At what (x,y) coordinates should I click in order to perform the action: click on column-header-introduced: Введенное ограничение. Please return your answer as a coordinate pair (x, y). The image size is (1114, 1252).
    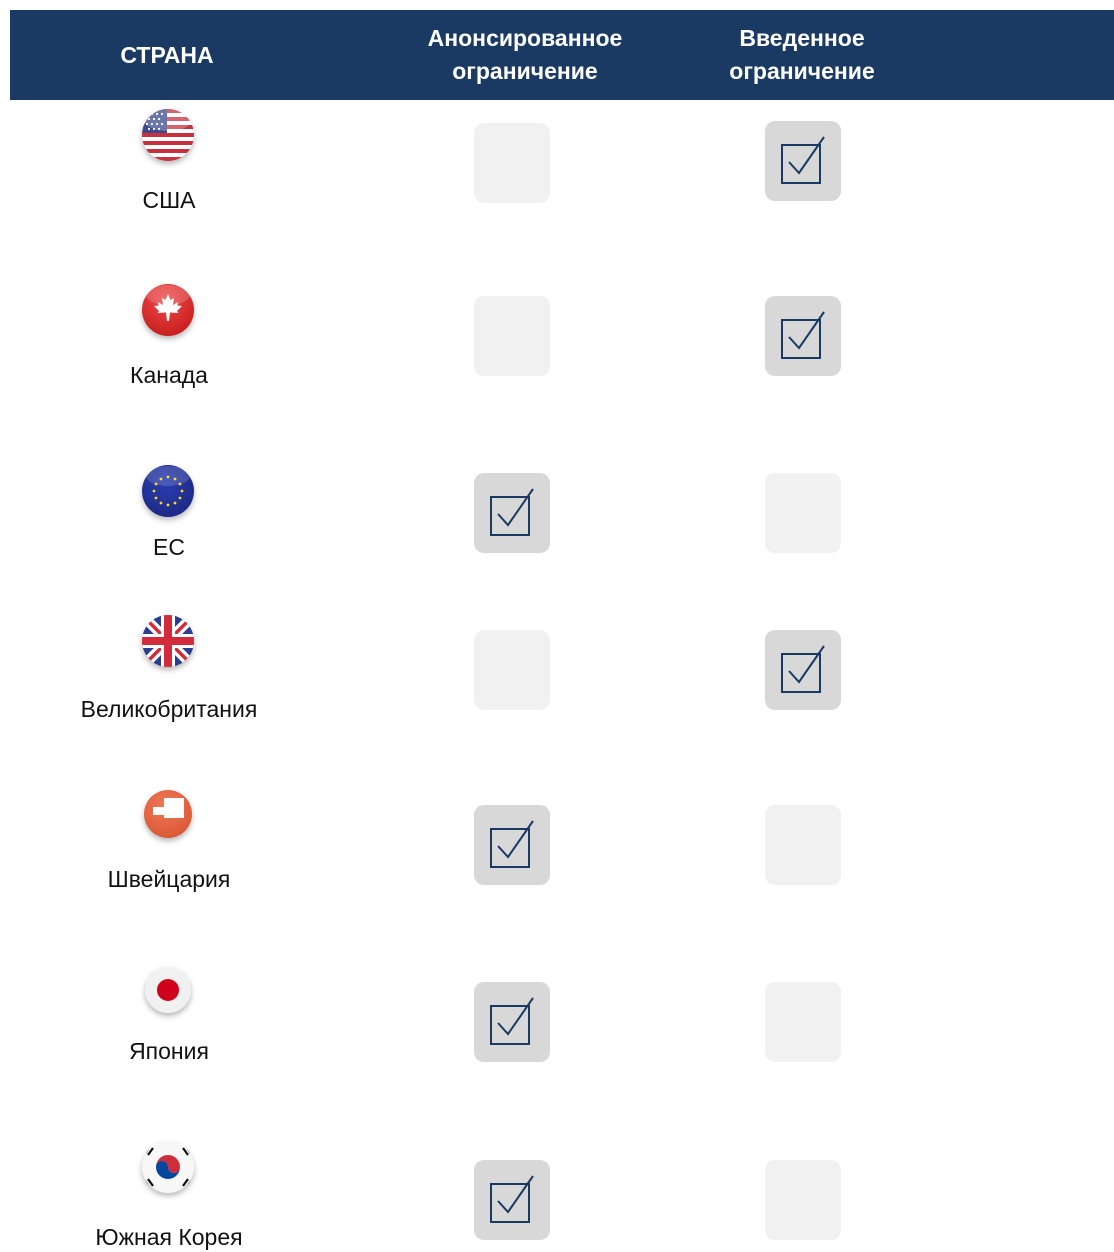
    Looking at the image, I should click on (802, 54).